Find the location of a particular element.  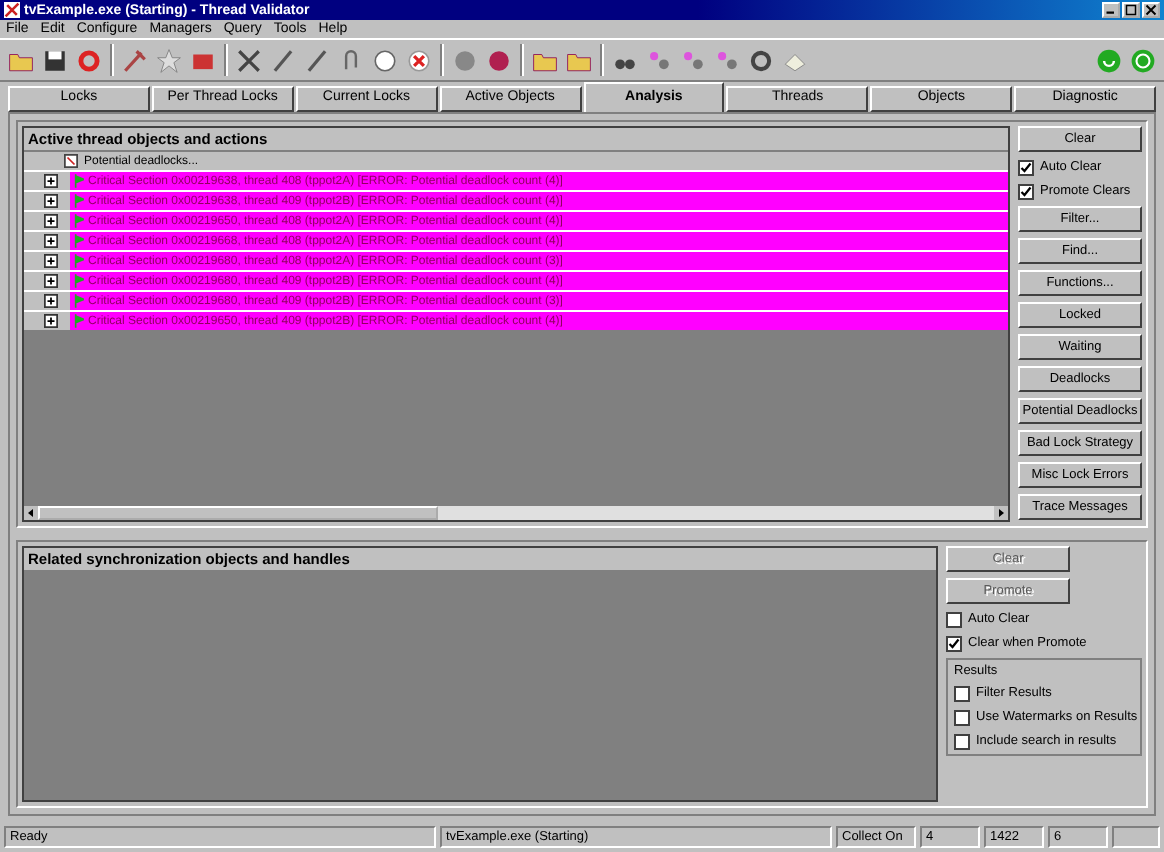

ballred-icon is located at coordinates (499, 60).